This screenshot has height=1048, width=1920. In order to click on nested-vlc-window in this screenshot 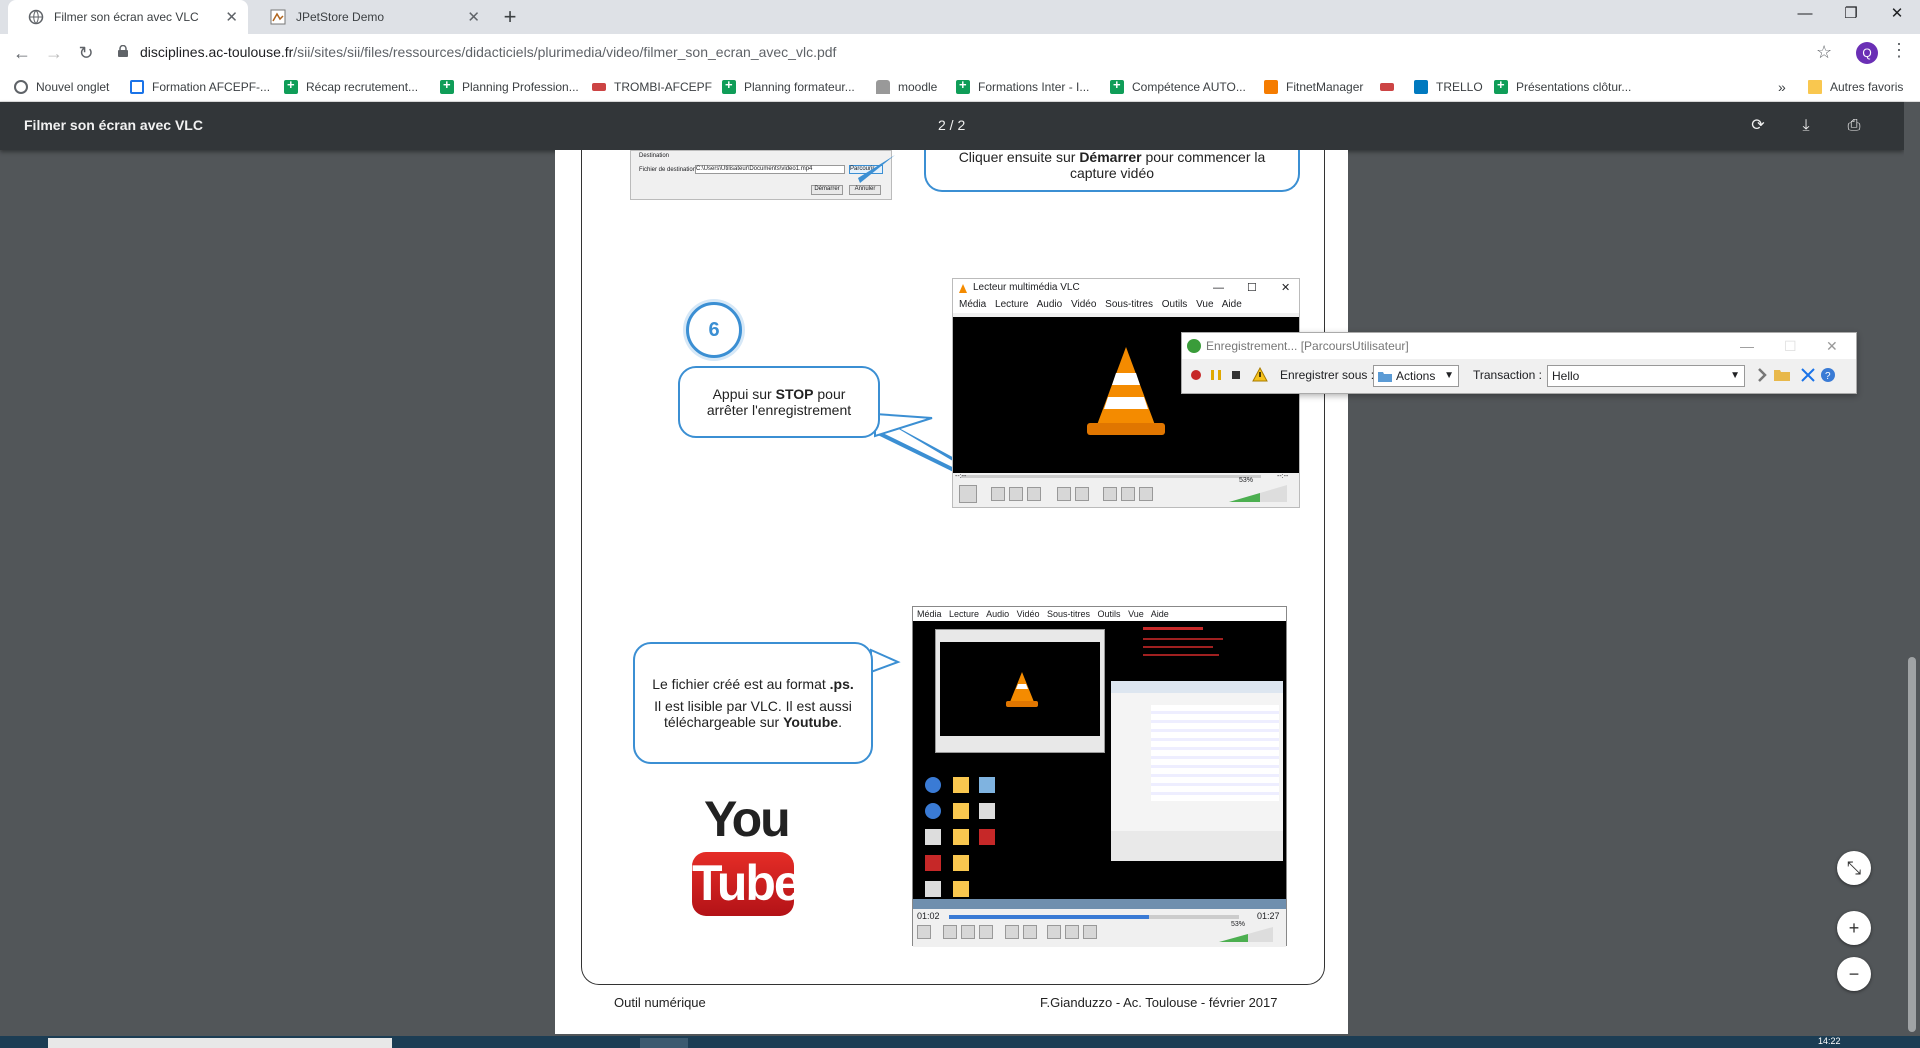, I will do `click(1020, 691)`.